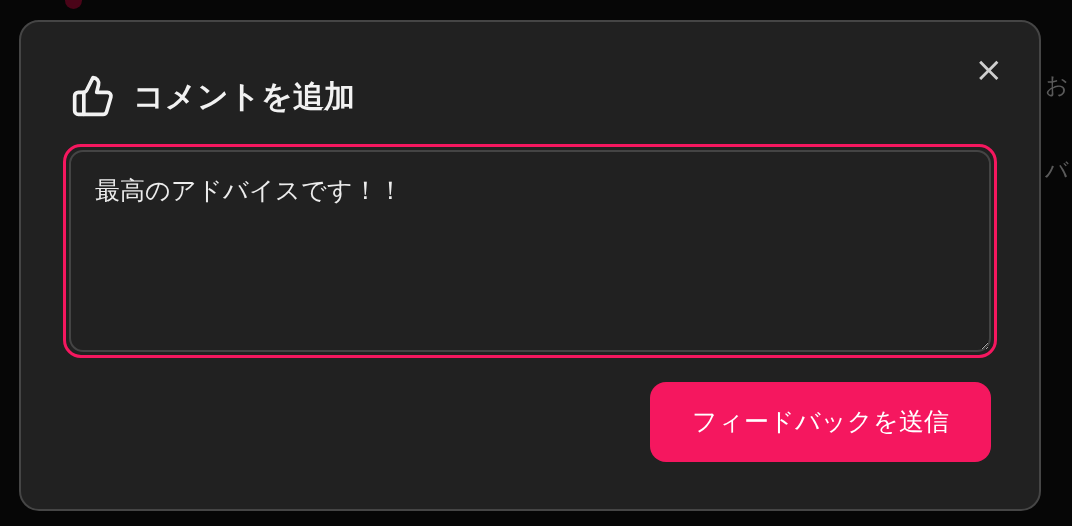 Image resolution: width=1072 pixels, height=526 pixels. Describe the element at coordinates (988, 69) in the screenshot. I see `close-button: ×` at that location.